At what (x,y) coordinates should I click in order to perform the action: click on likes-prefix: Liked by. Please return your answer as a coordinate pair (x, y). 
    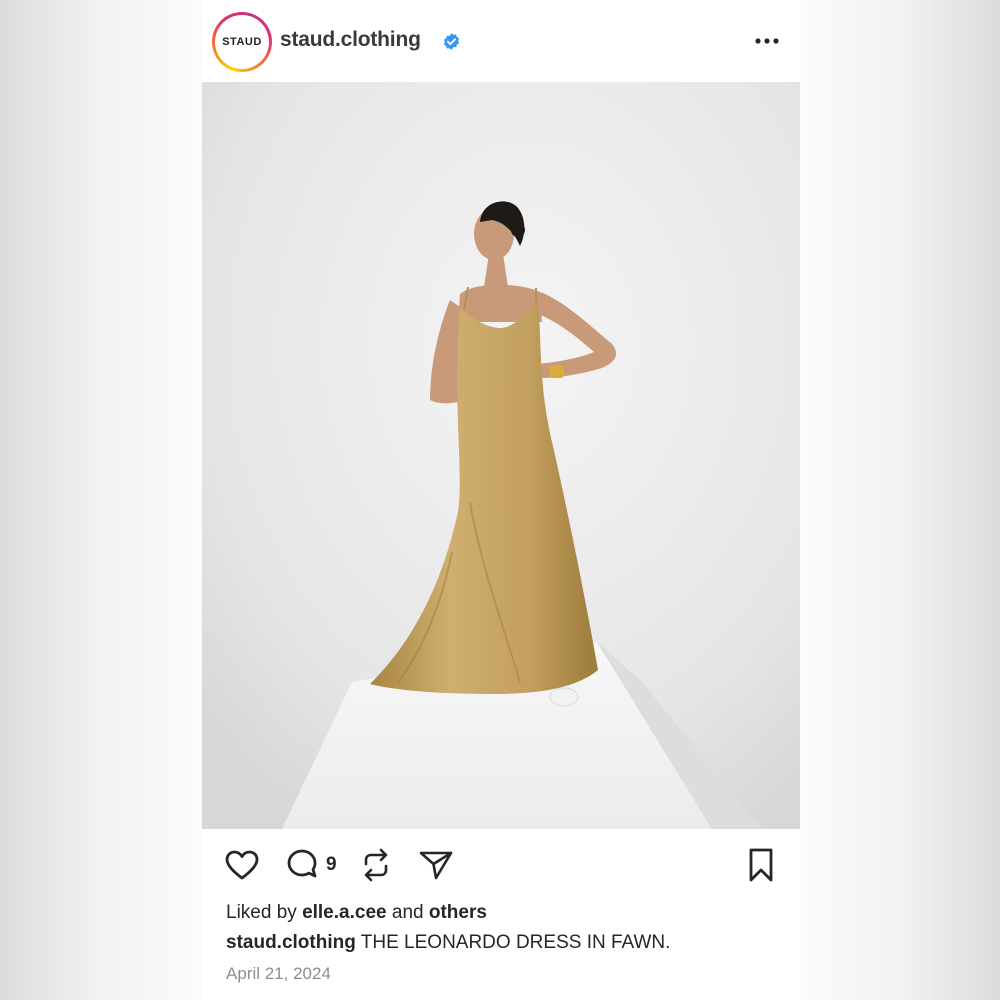
    Looking at the image, I should click on (261, 912).